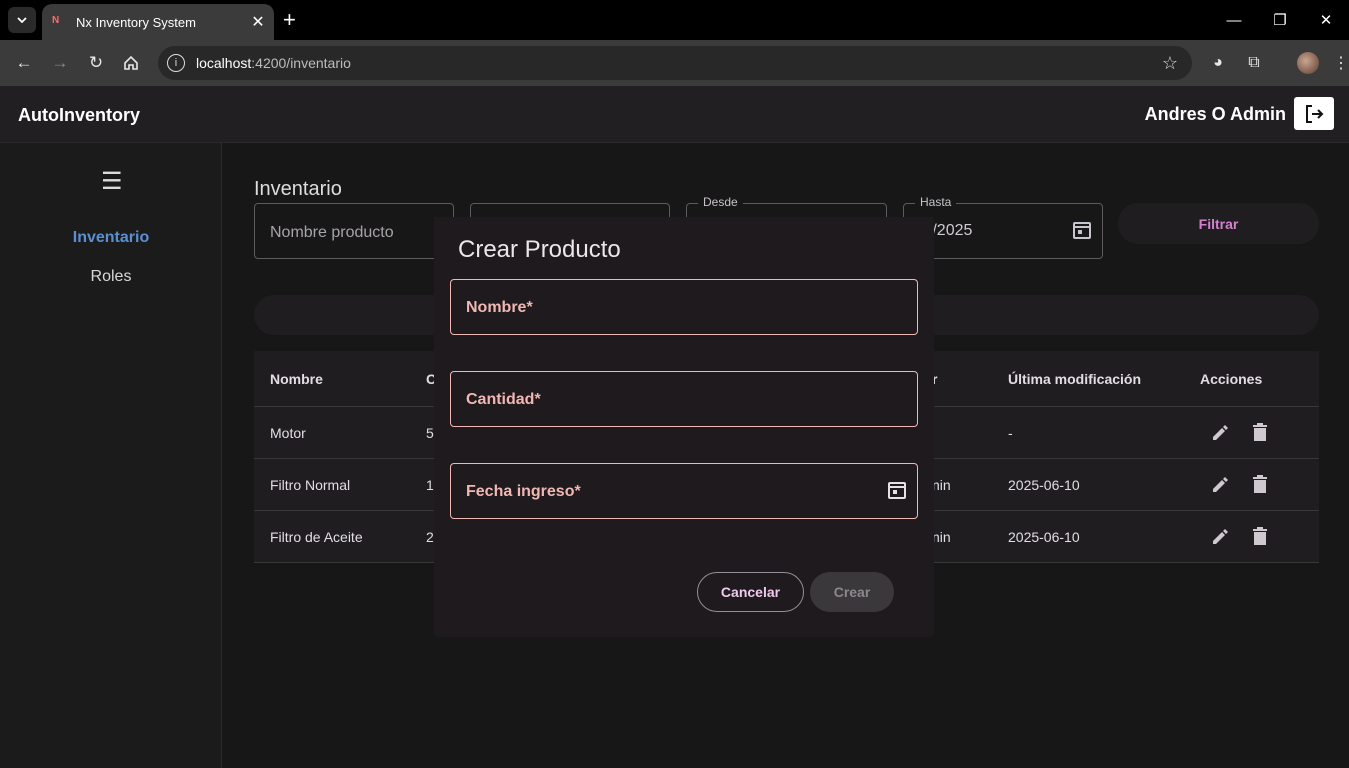  What do you see at coordinates (430, 536) in the screenshot?
I see `cell-cantidad: 2` at bounding box center [430, 536].